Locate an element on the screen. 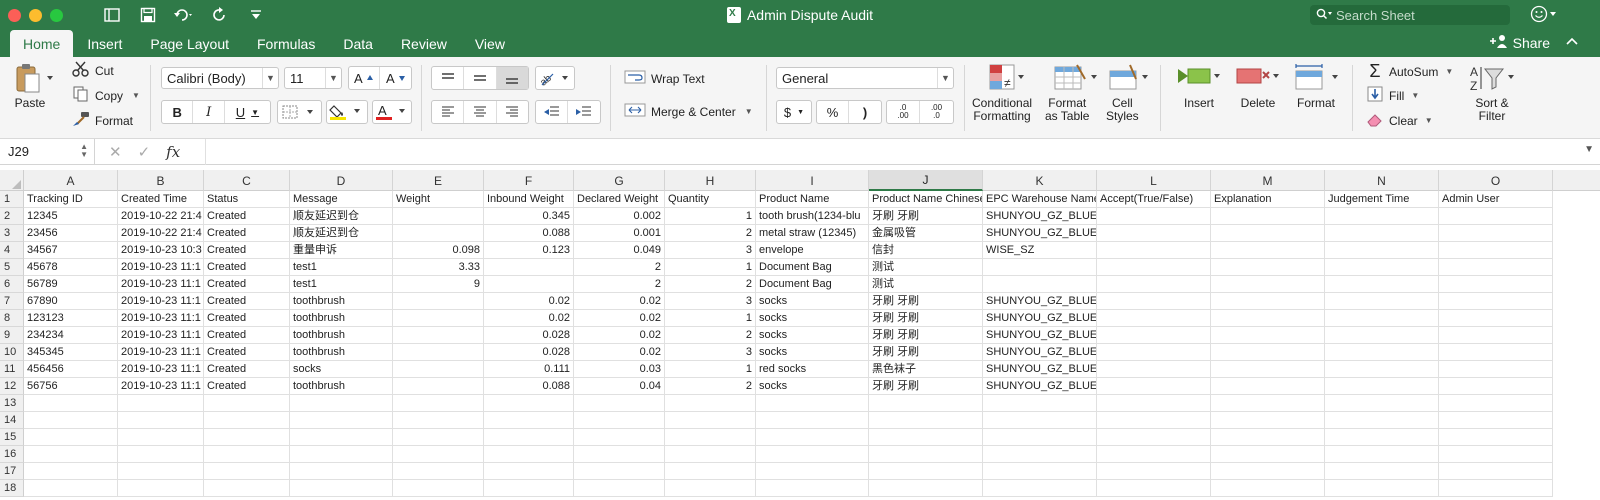 Image resolution: width=1600 pixels, height=500 pixels. collapse-ribbon-chevron-icon is located at coordinates (1572, 41).